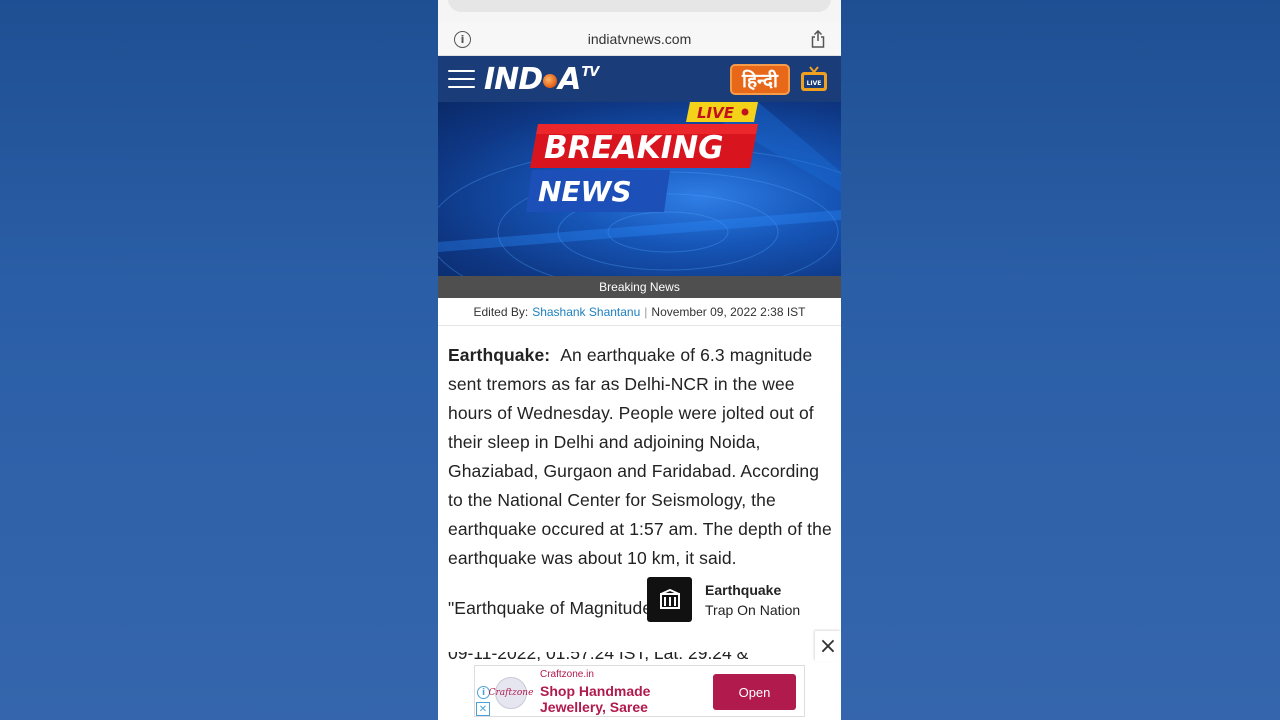  I want to click on address-bar: i indiatvnews.com, so click(639, 39).